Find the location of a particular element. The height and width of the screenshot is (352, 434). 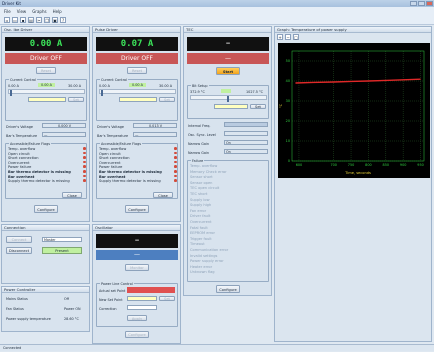

driver2-set-button: Set is located at coordinates (167, 99).